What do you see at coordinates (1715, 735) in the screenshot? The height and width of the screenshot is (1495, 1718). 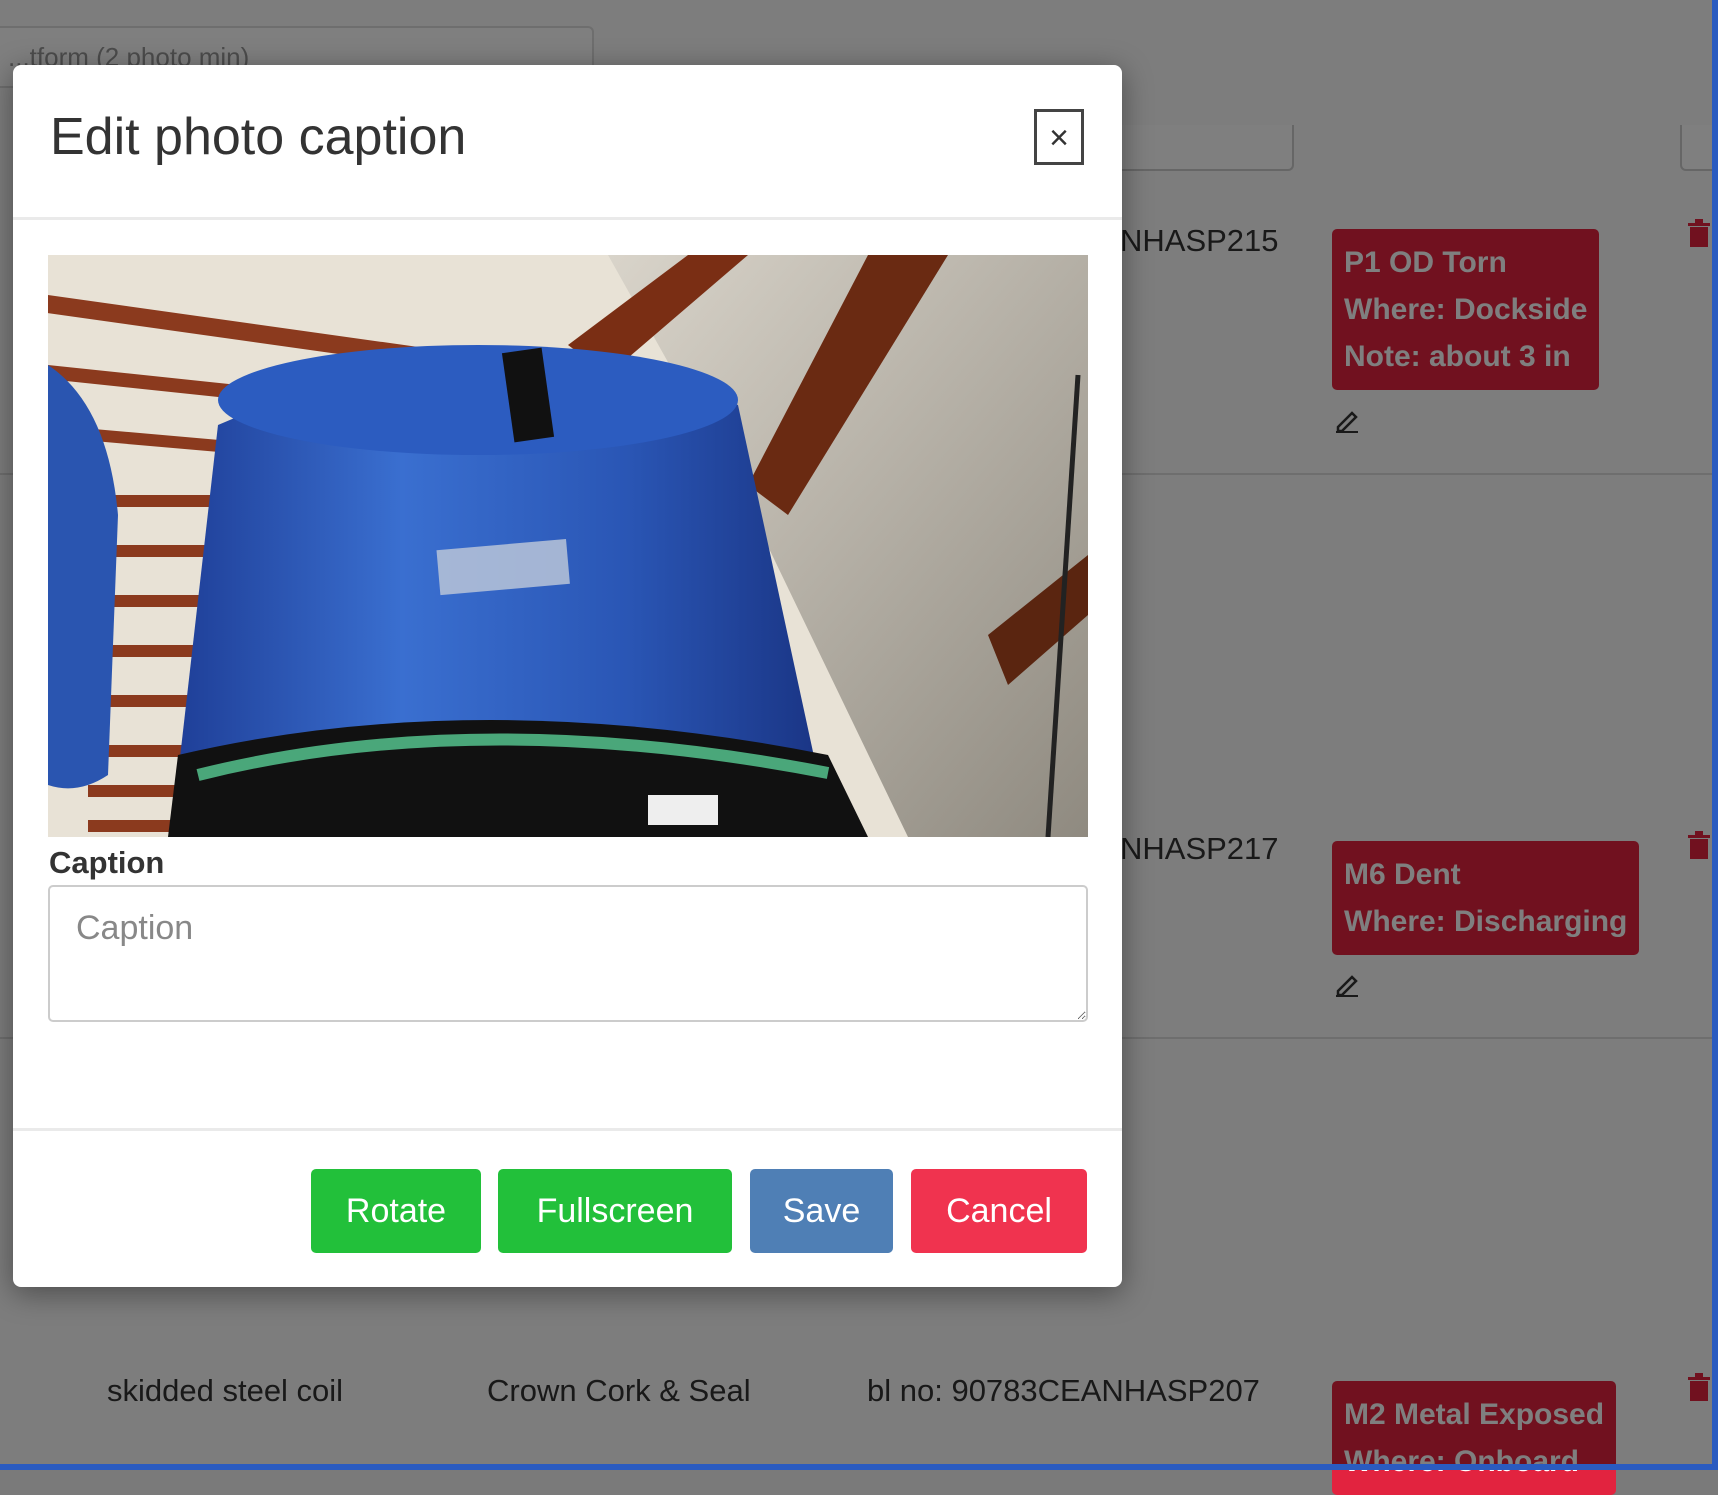 I see `window-edge` at bounding box center [1715, 735].